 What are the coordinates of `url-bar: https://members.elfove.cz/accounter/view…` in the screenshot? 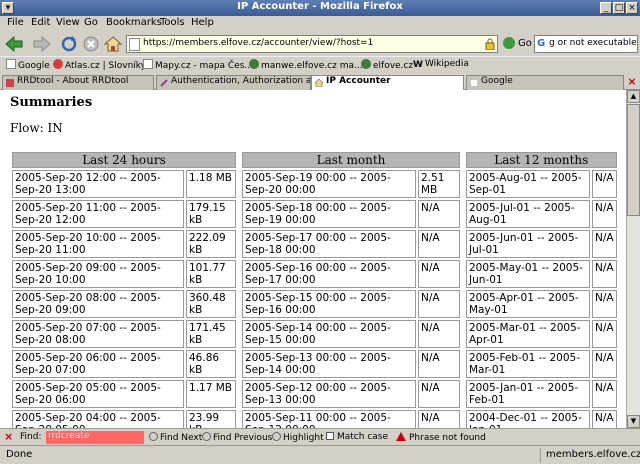 It's located at (312, 44).